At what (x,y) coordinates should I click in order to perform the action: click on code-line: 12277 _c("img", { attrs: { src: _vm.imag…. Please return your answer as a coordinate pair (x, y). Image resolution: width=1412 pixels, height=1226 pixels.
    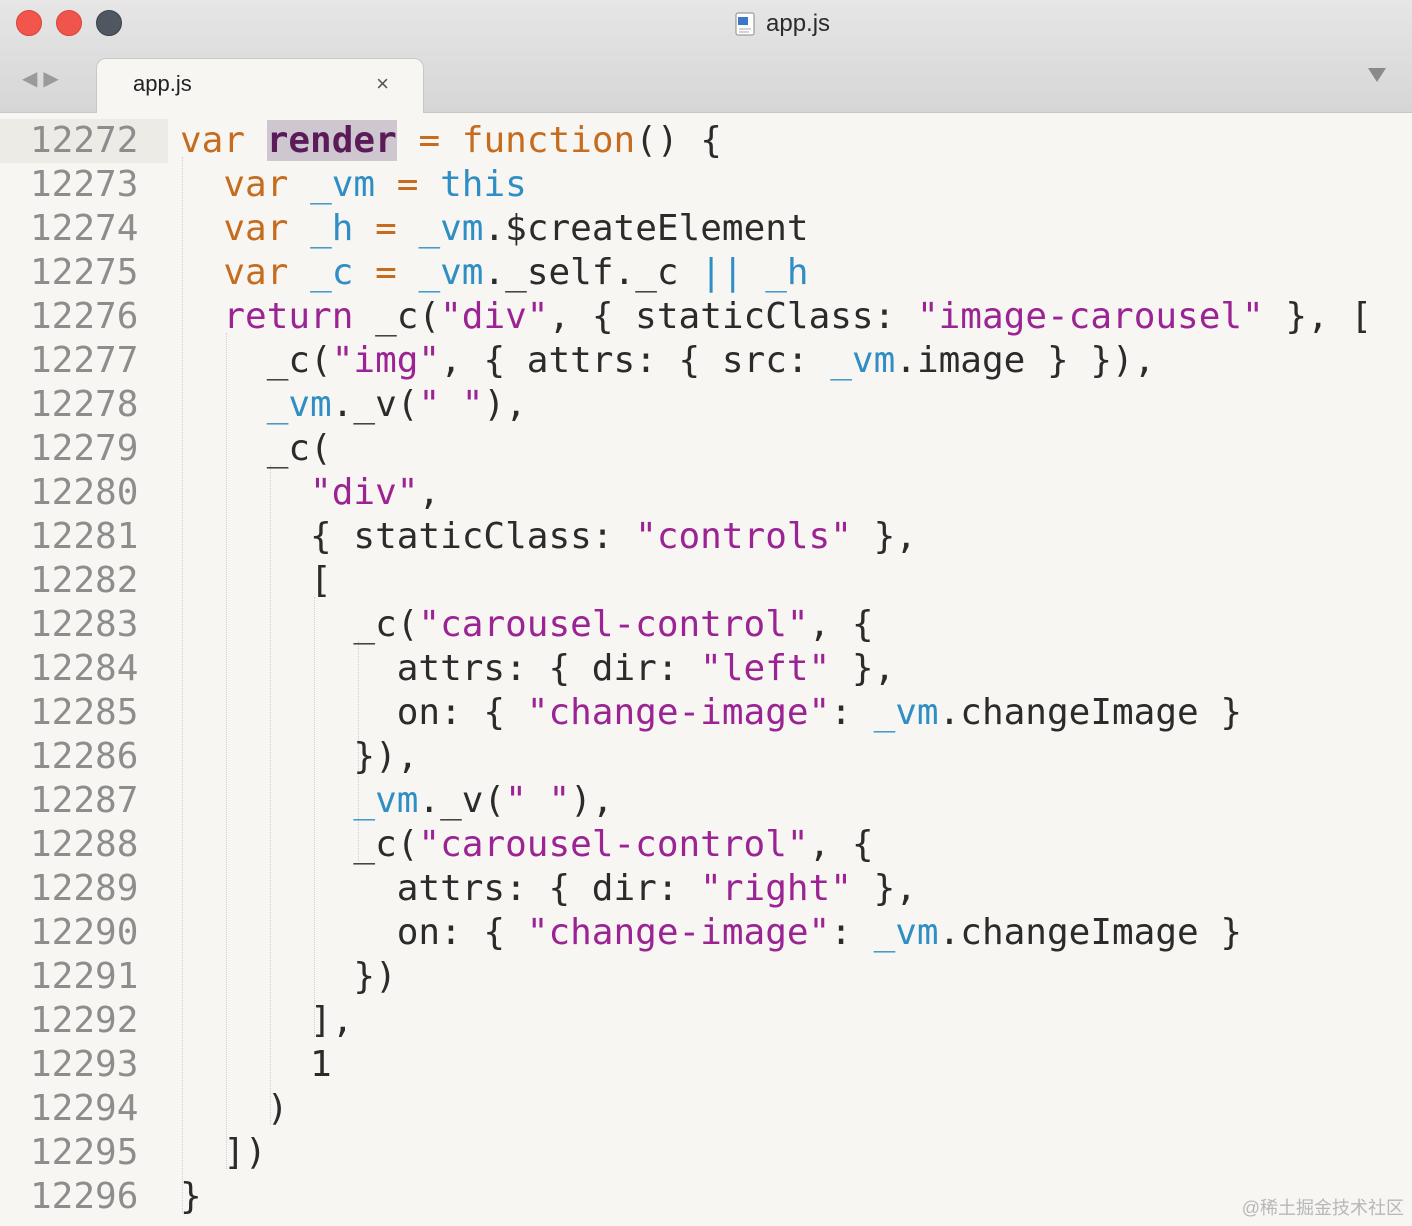
    Looking at the image, I should click on (706, 361).